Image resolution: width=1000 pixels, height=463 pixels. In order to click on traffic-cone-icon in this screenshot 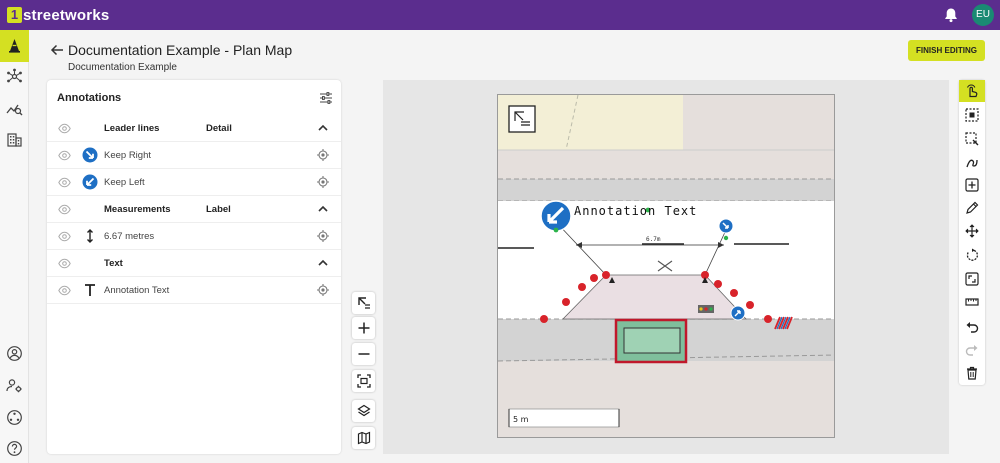, I will do `click(14, 46)`.